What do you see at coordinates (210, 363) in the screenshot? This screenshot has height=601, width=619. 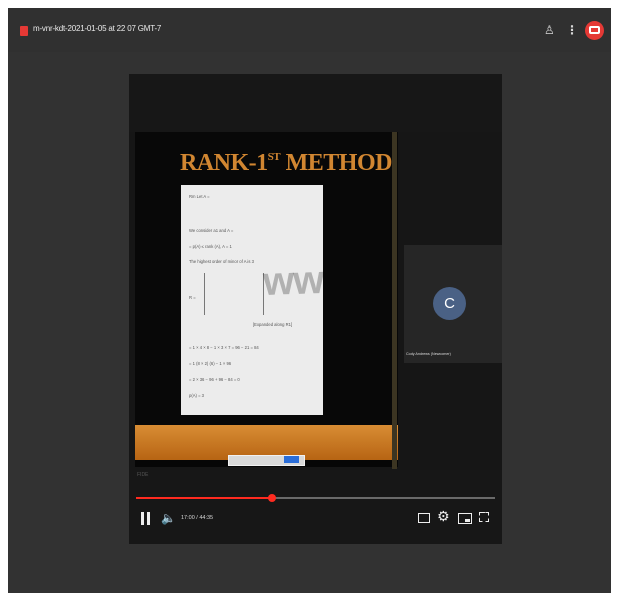 I see `slide-line: = 1 (8 × 2) (6) − 1 × 96` at bounding box center [210, 363].